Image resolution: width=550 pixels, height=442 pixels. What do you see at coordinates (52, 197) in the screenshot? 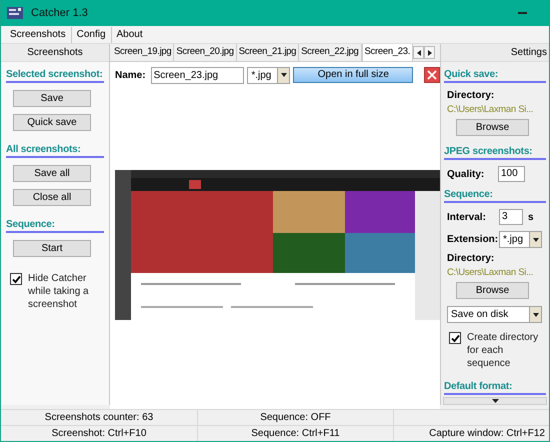
I see `button: Close all` at bounding box center [52, 197].